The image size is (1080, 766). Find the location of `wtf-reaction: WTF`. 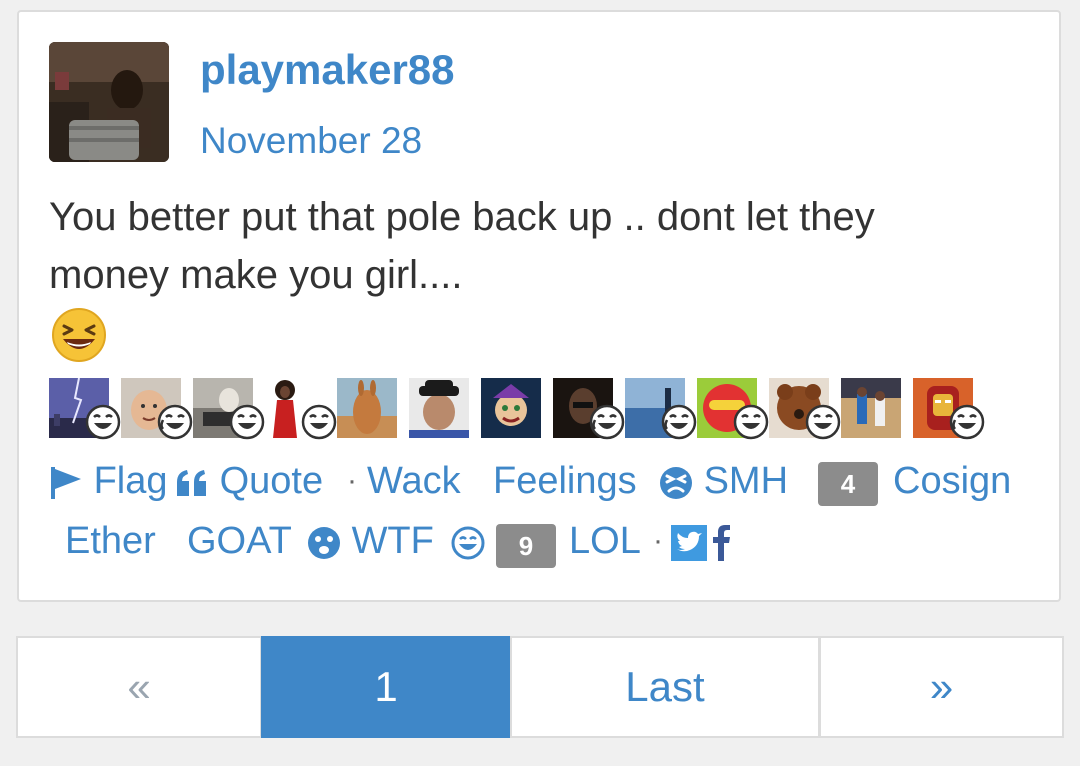

wtf-reaction: WTF is located at coordinates (370, 541).